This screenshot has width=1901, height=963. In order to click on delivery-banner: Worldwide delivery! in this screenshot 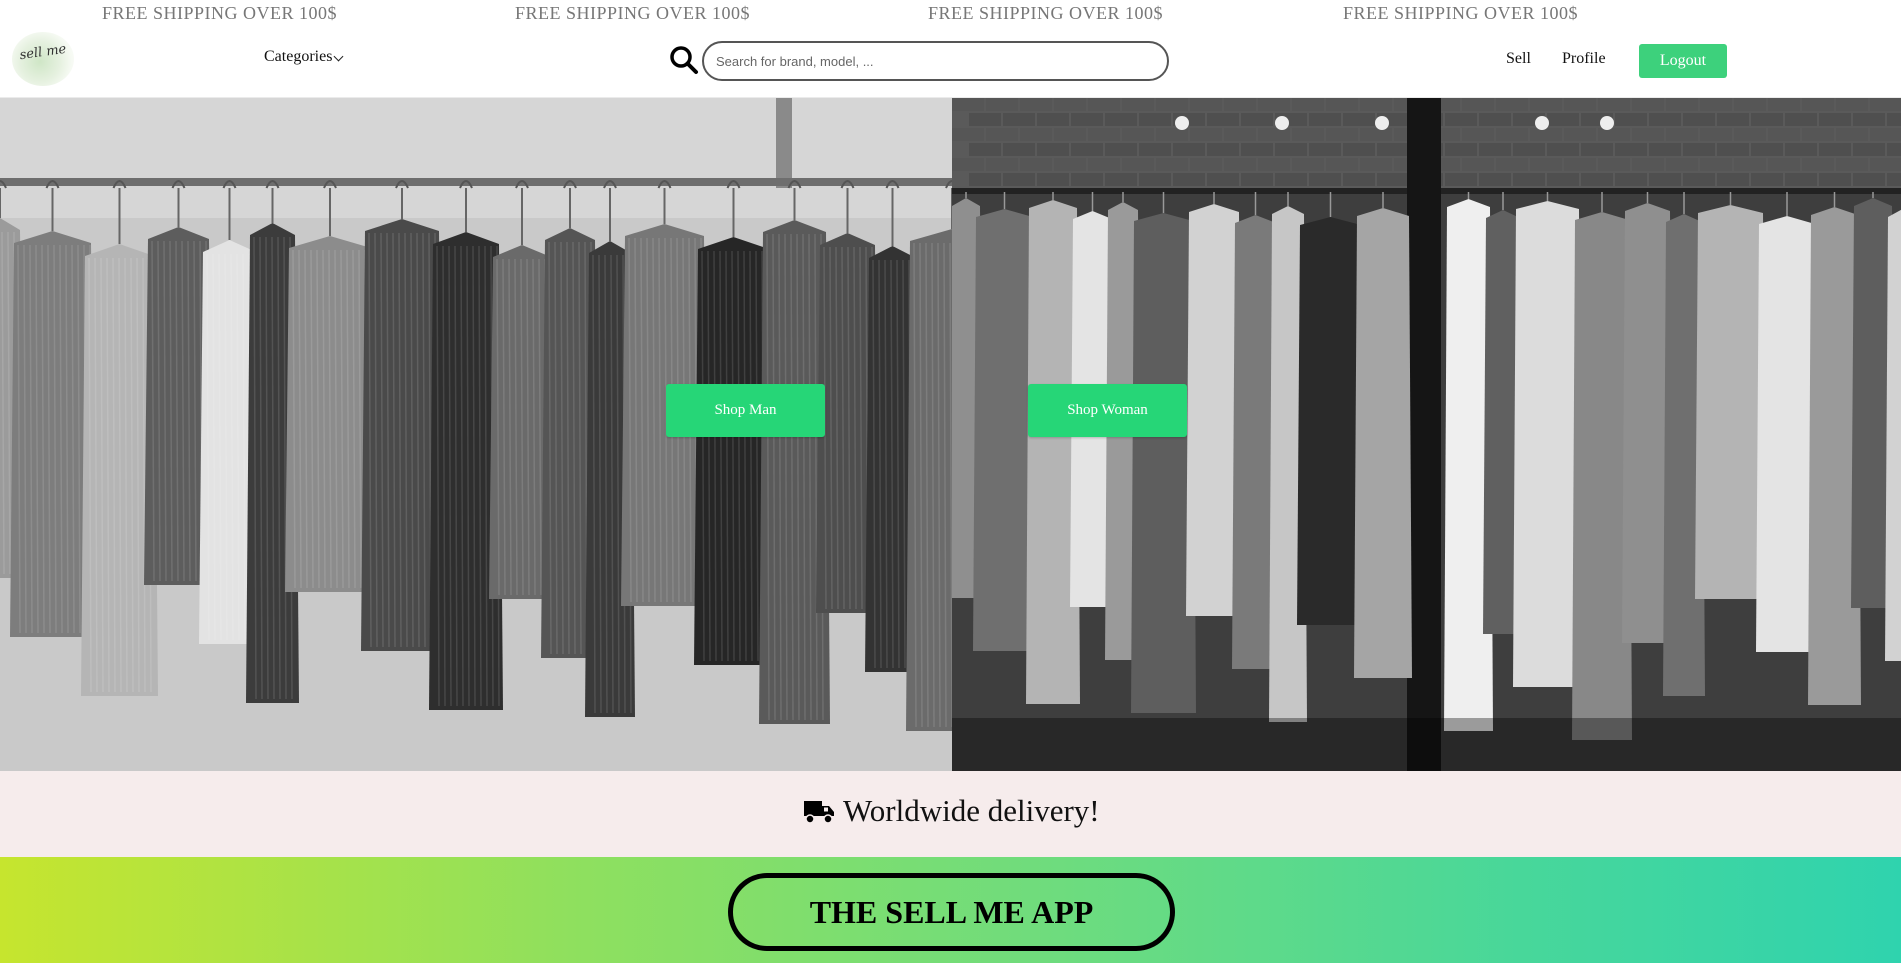, I will do `click(950, 814)`.